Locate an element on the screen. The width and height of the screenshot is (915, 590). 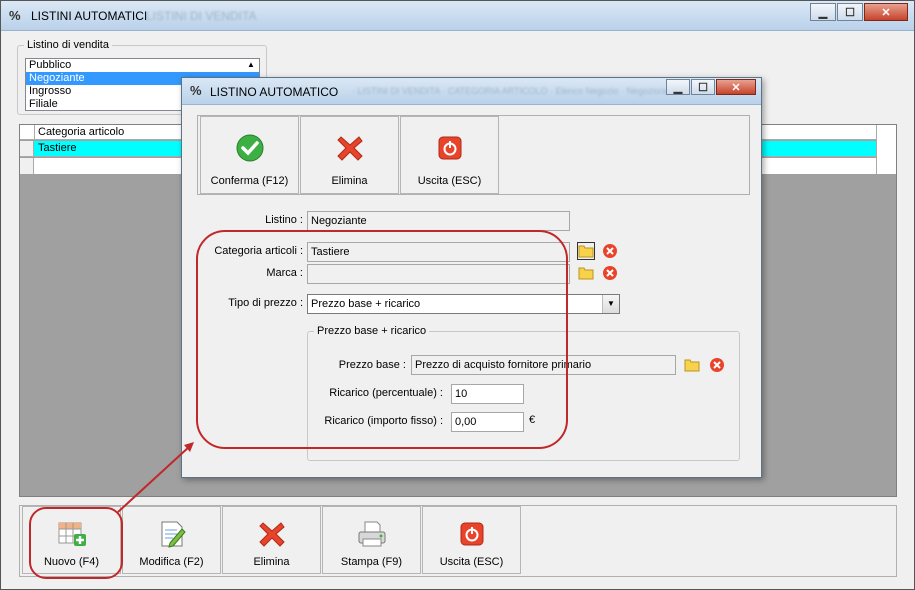
elimina-button: Elimina is located at coordinates (271, 540).